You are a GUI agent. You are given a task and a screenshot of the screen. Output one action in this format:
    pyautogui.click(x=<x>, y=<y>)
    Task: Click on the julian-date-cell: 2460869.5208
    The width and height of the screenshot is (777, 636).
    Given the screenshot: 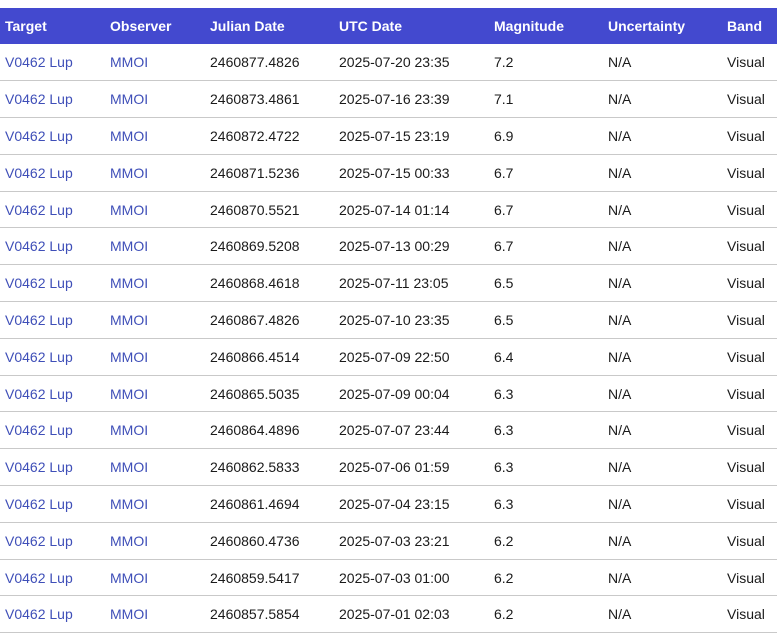 What is the action you would take?
    pyautogui.click(x=255, y=246)
    